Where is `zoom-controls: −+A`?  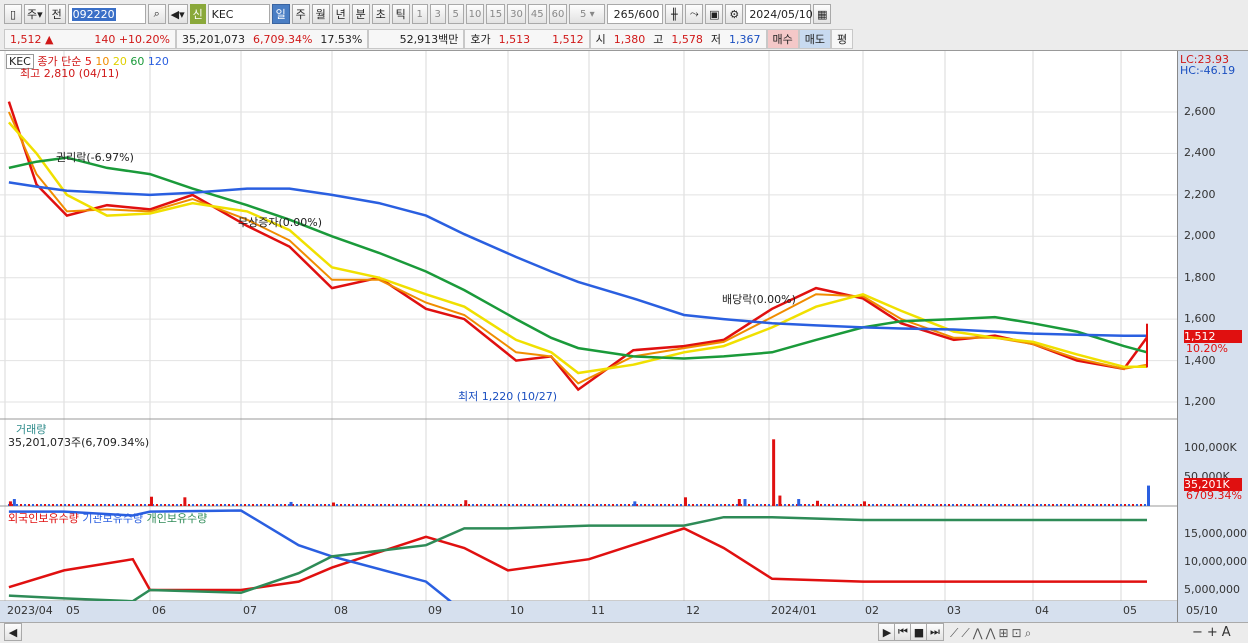 zoom-controls: −+A is located at coordinates (1213, 632).